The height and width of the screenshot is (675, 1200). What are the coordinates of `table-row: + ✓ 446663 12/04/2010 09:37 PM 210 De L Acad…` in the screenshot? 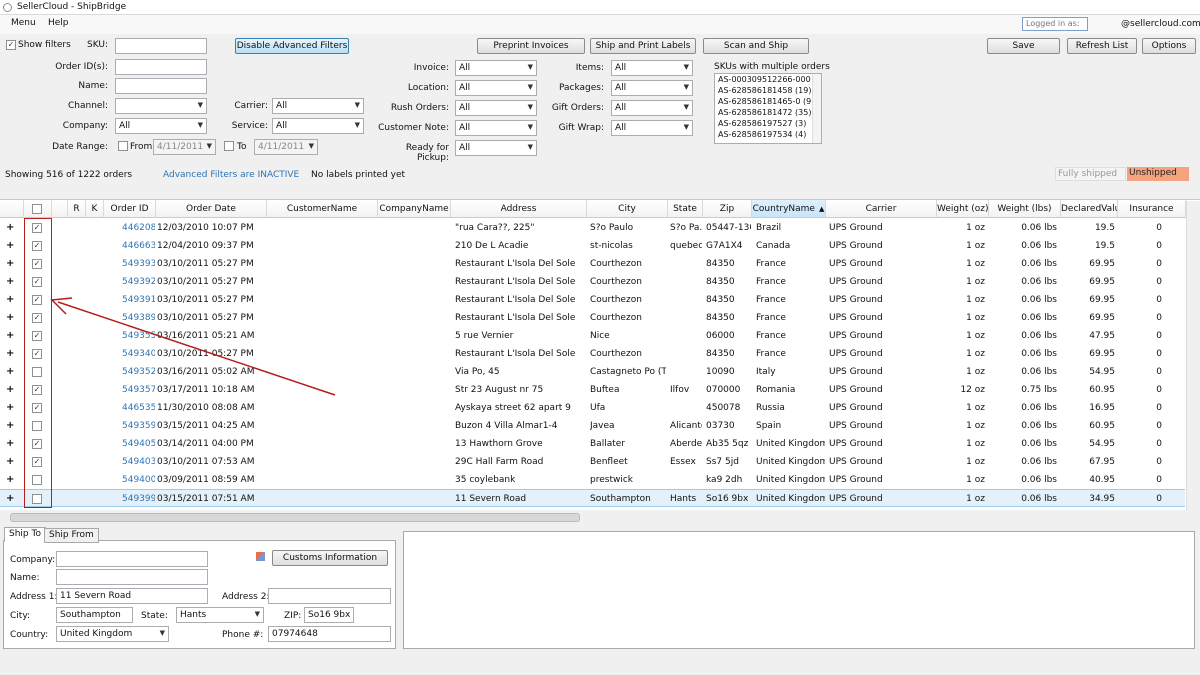 It's located at (592, 246).